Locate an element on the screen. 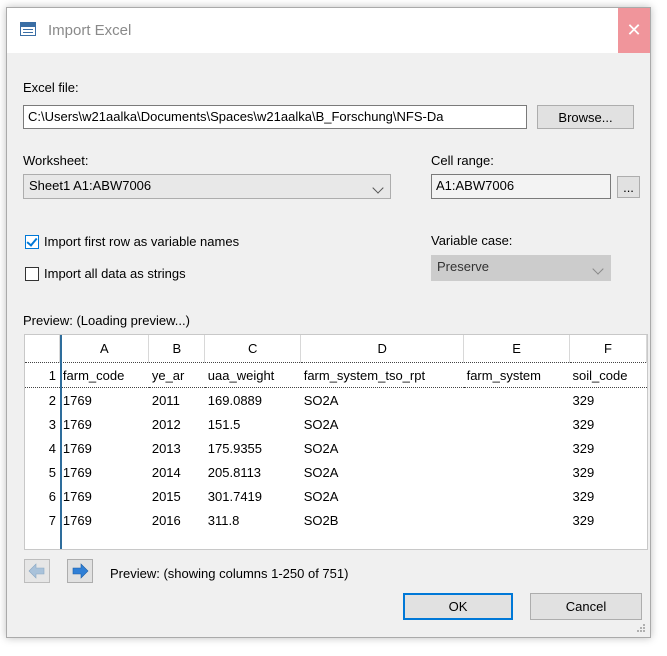  row-number: 4 is located at coordinates (52, 448).